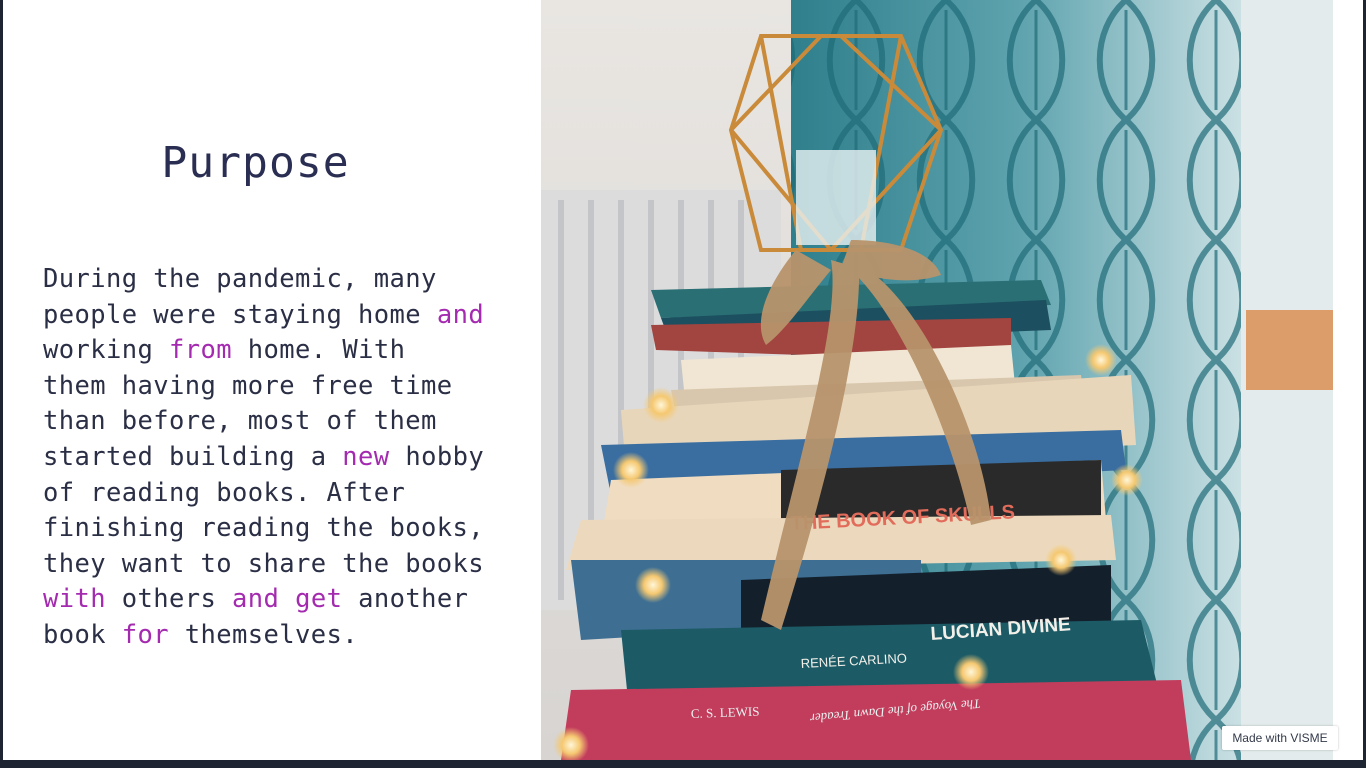 The width and height of the screenshot is (1366, 768). Describe the element at coordinates (201, 350) in the screenshot. I see `highlighted-keyword: from` at that location.